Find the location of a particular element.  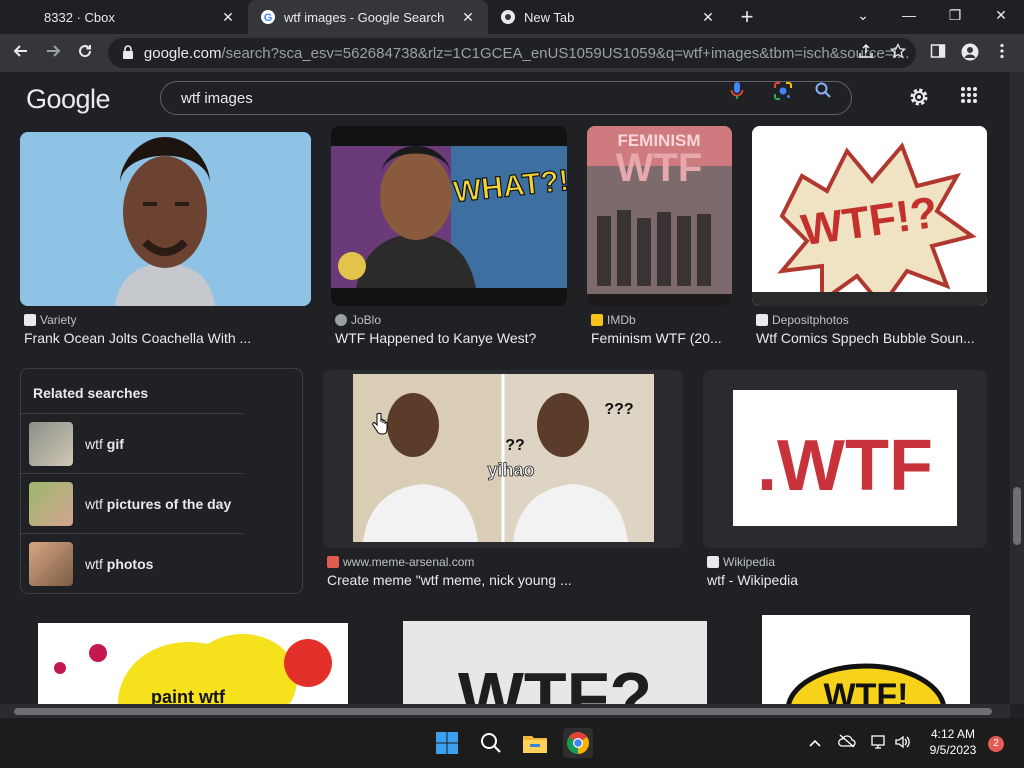

share-icon is located at coordinates (866, 53).